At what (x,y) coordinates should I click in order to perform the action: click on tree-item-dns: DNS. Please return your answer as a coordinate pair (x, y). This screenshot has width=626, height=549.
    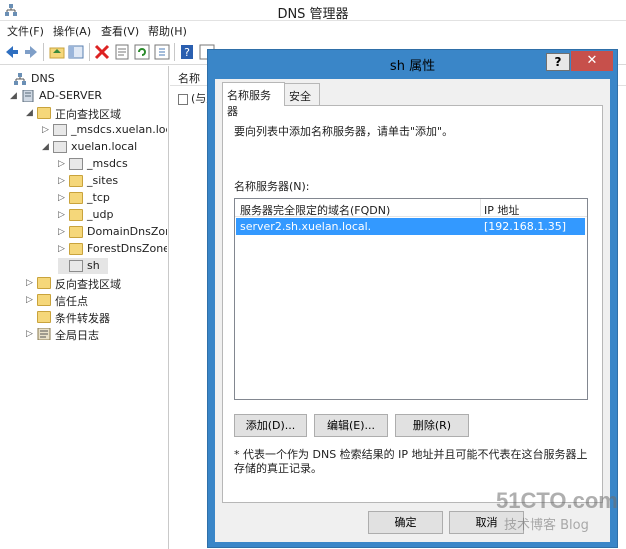
    Looking at the image, I should click on (84, 79).